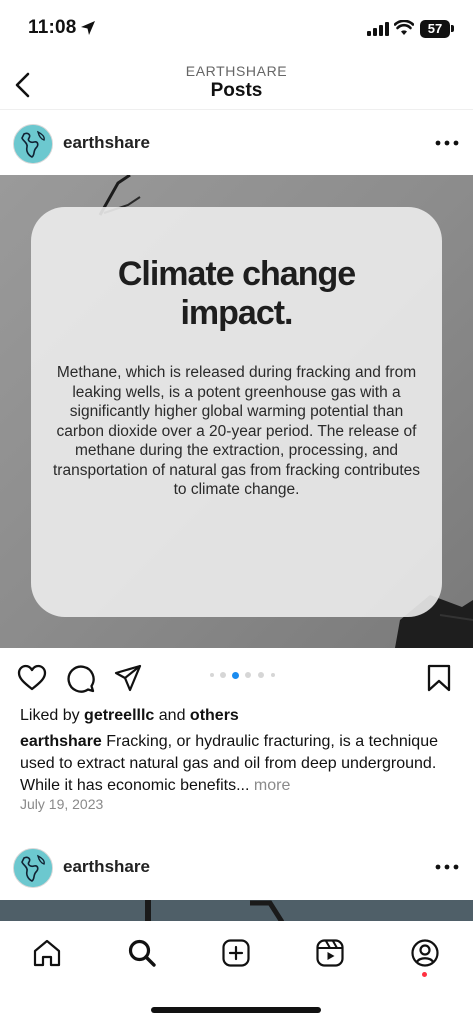 The width and height of the screenshot is (473, 1023). I want to click on post2-image-preview, so click(236, 911).